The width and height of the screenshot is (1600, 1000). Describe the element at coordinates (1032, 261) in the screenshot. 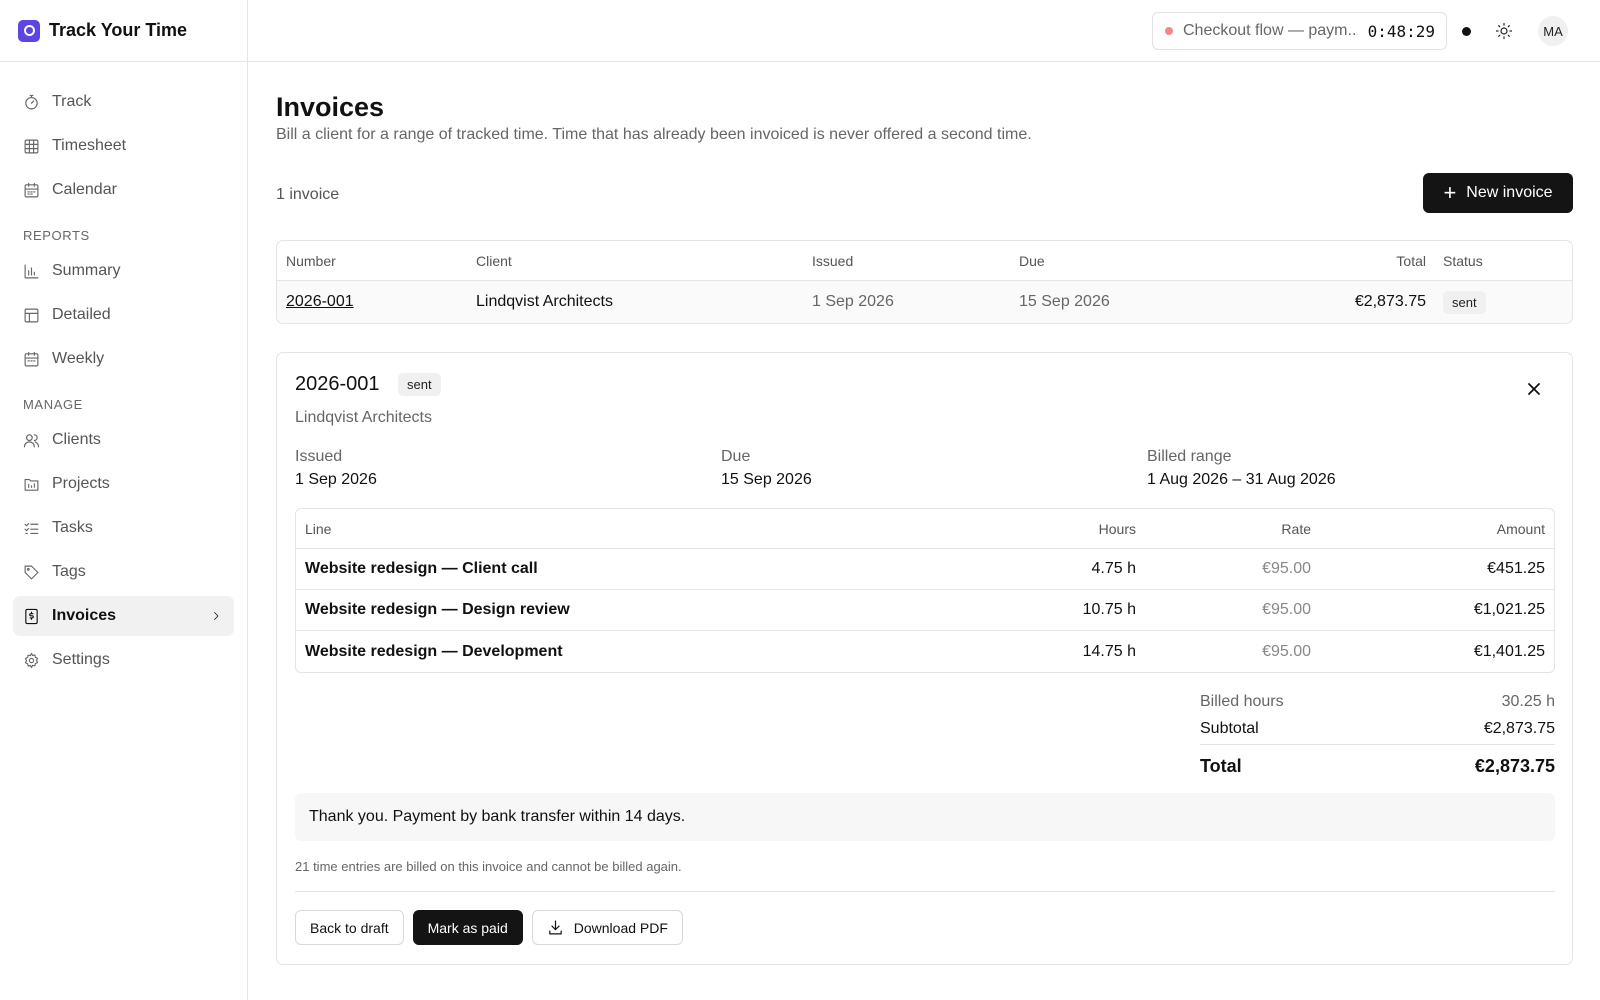

I see `header-due: Due` at that location.